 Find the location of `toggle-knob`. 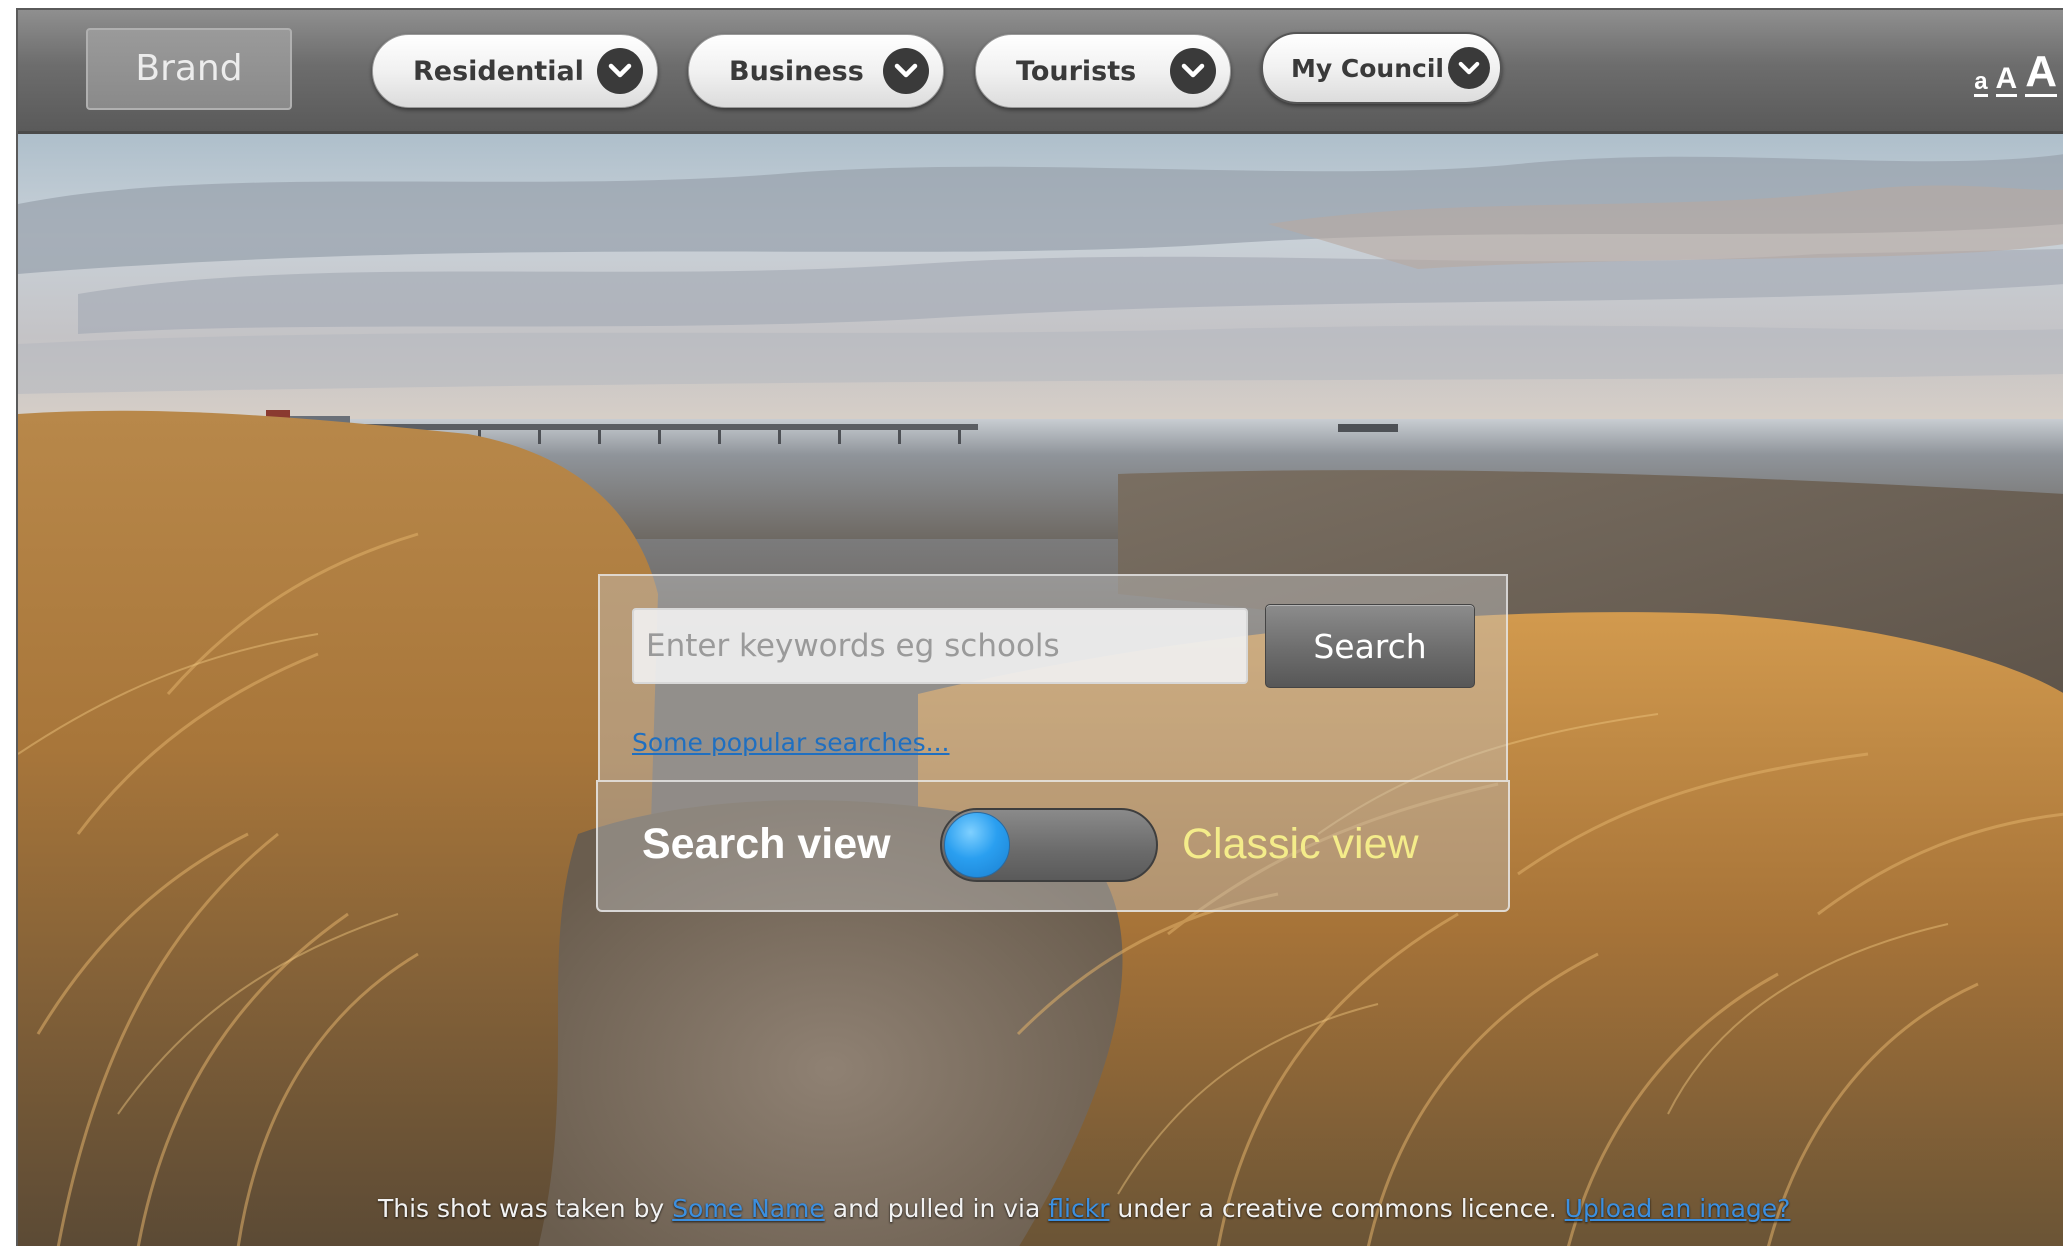

toggle-knob is located at coordinates (977, 845).